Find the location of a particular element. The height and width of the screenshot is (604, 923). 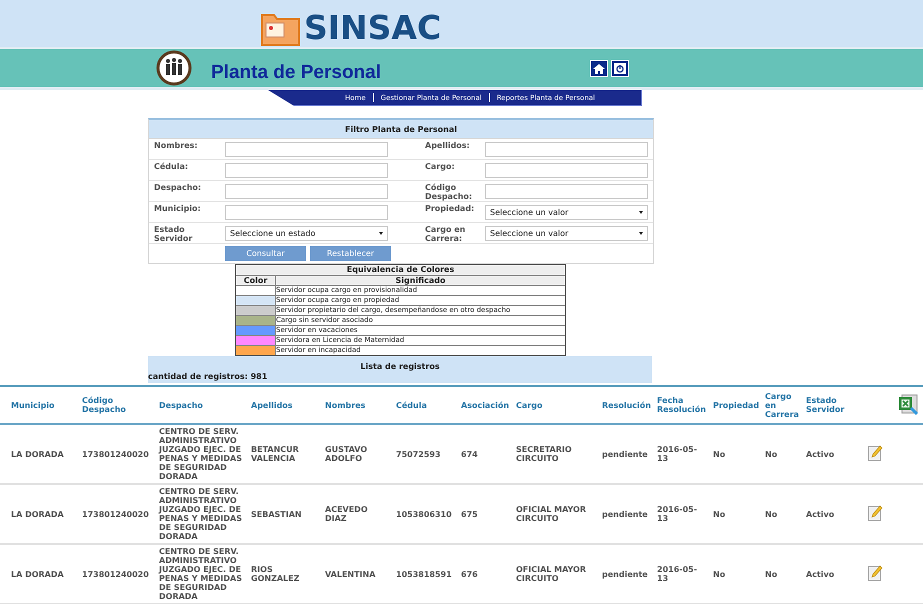

column-header: Asociación is located at coordinates (485, 405).